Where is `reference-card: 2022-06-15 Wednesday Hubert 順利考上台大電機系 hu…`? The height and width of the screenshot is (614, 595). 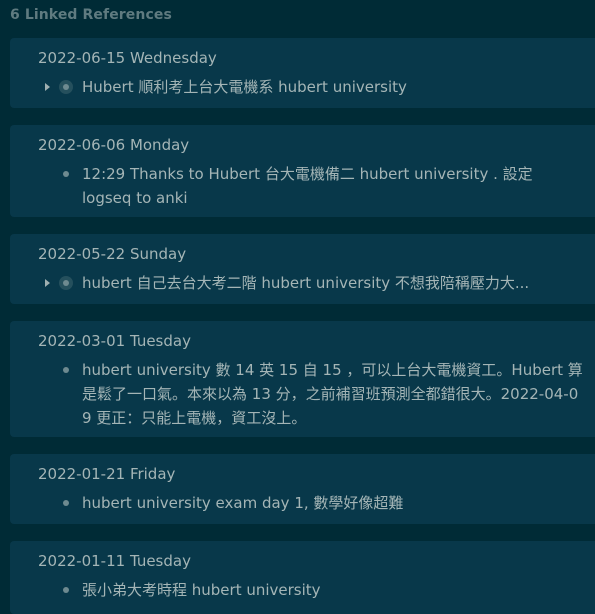
reference-card: 2022-06-15 Wednesday Hubert 順利考上台大電機系 hu… is located at coordinates (302, 73).